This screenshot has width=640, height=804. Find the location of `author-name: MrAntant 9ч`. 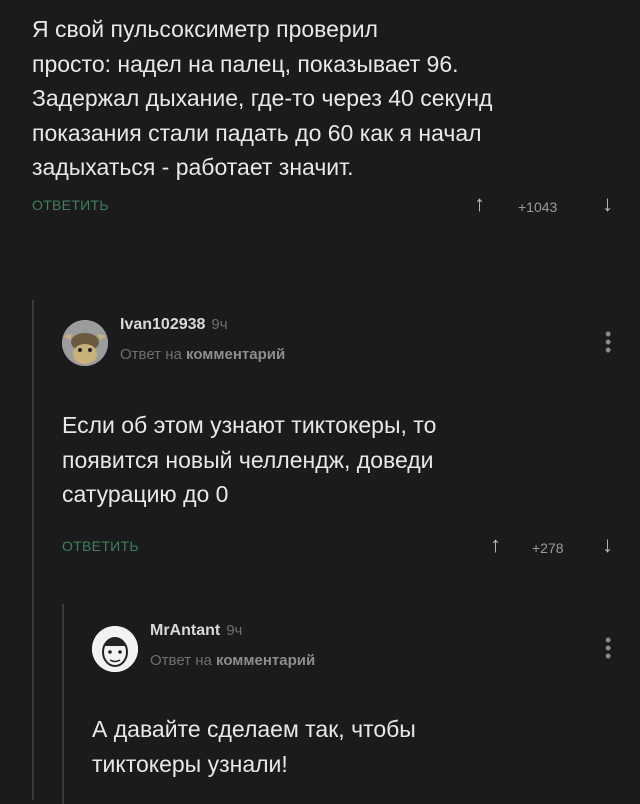

author-name: MrAntant 9ч is located at coordinates (196, 631).